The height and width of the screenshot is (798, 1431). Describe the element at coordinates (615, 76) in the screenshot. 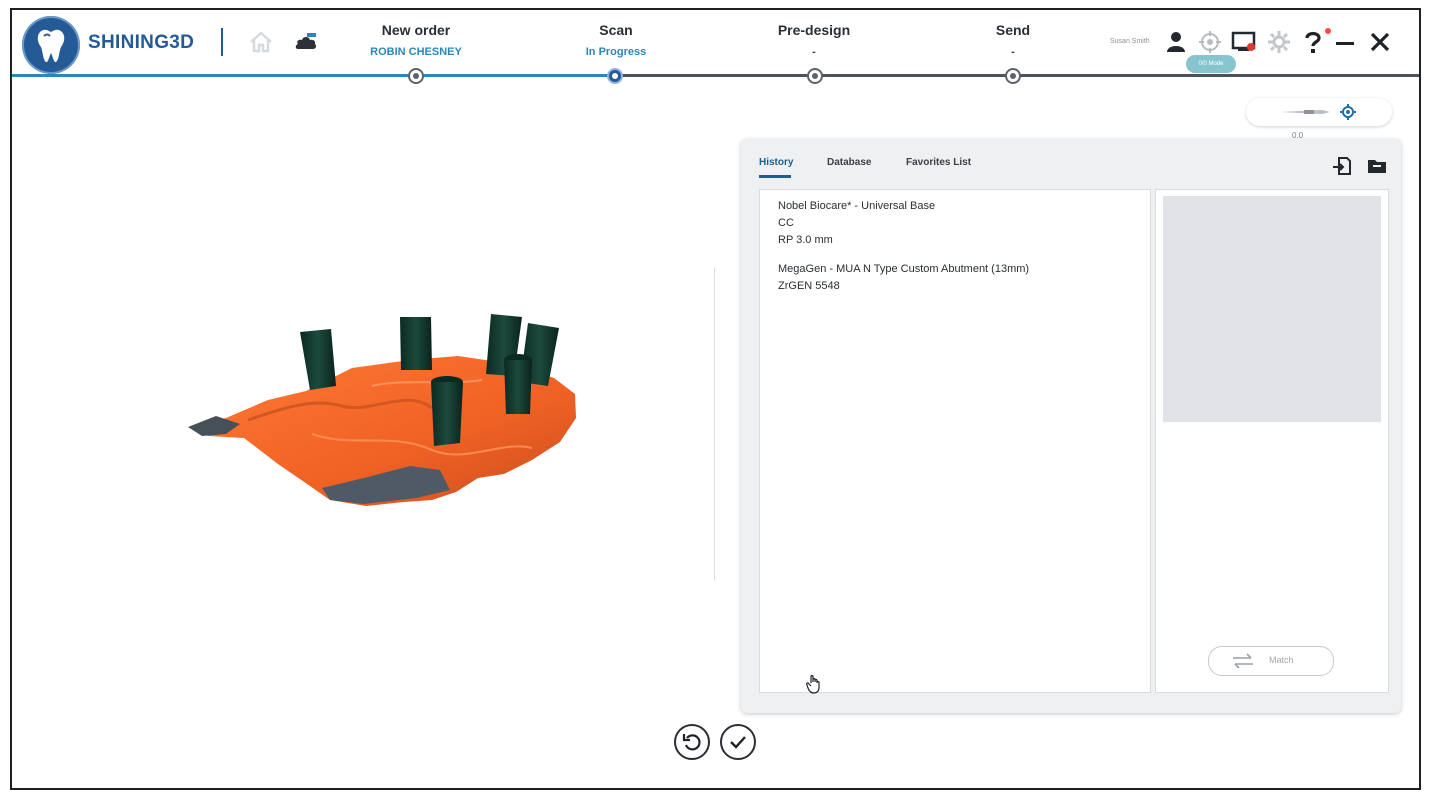

I see `step-node-scan` at that location.